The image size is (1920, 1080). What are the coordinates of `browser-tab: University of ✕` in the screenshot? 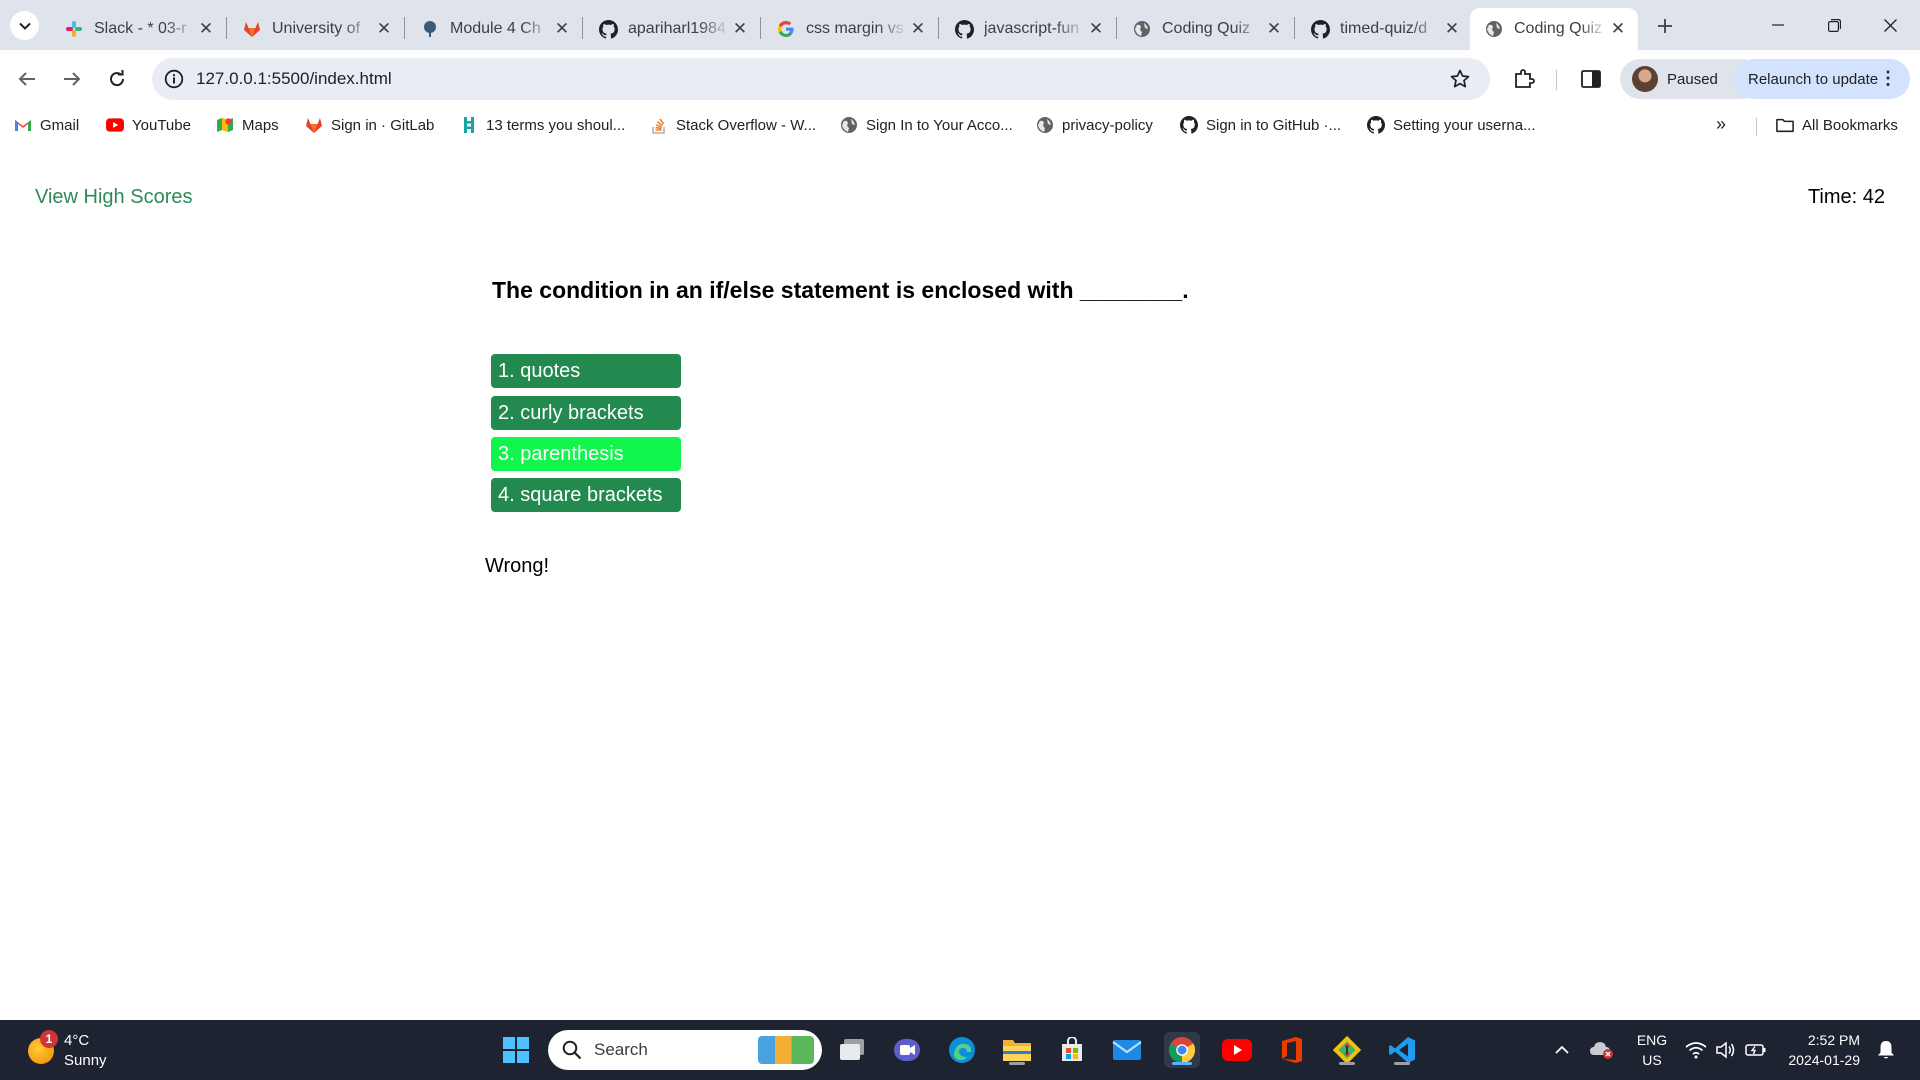 It's located at (316, 29).